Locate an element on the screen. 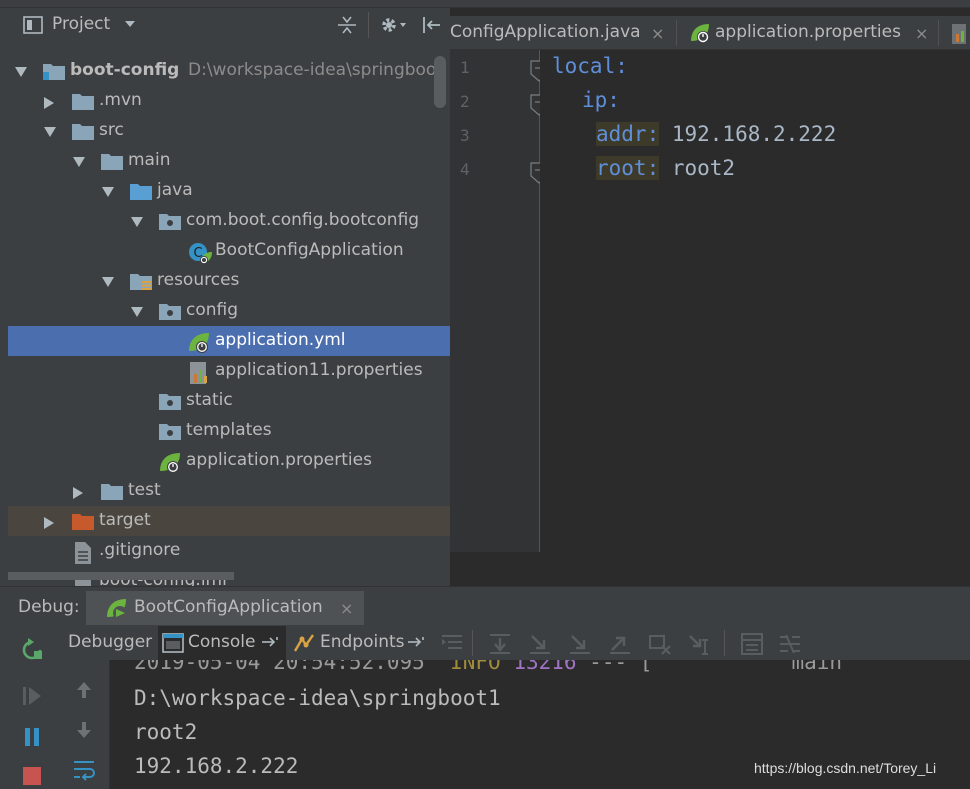  project-view-icon is located at coordinates (33, 25).